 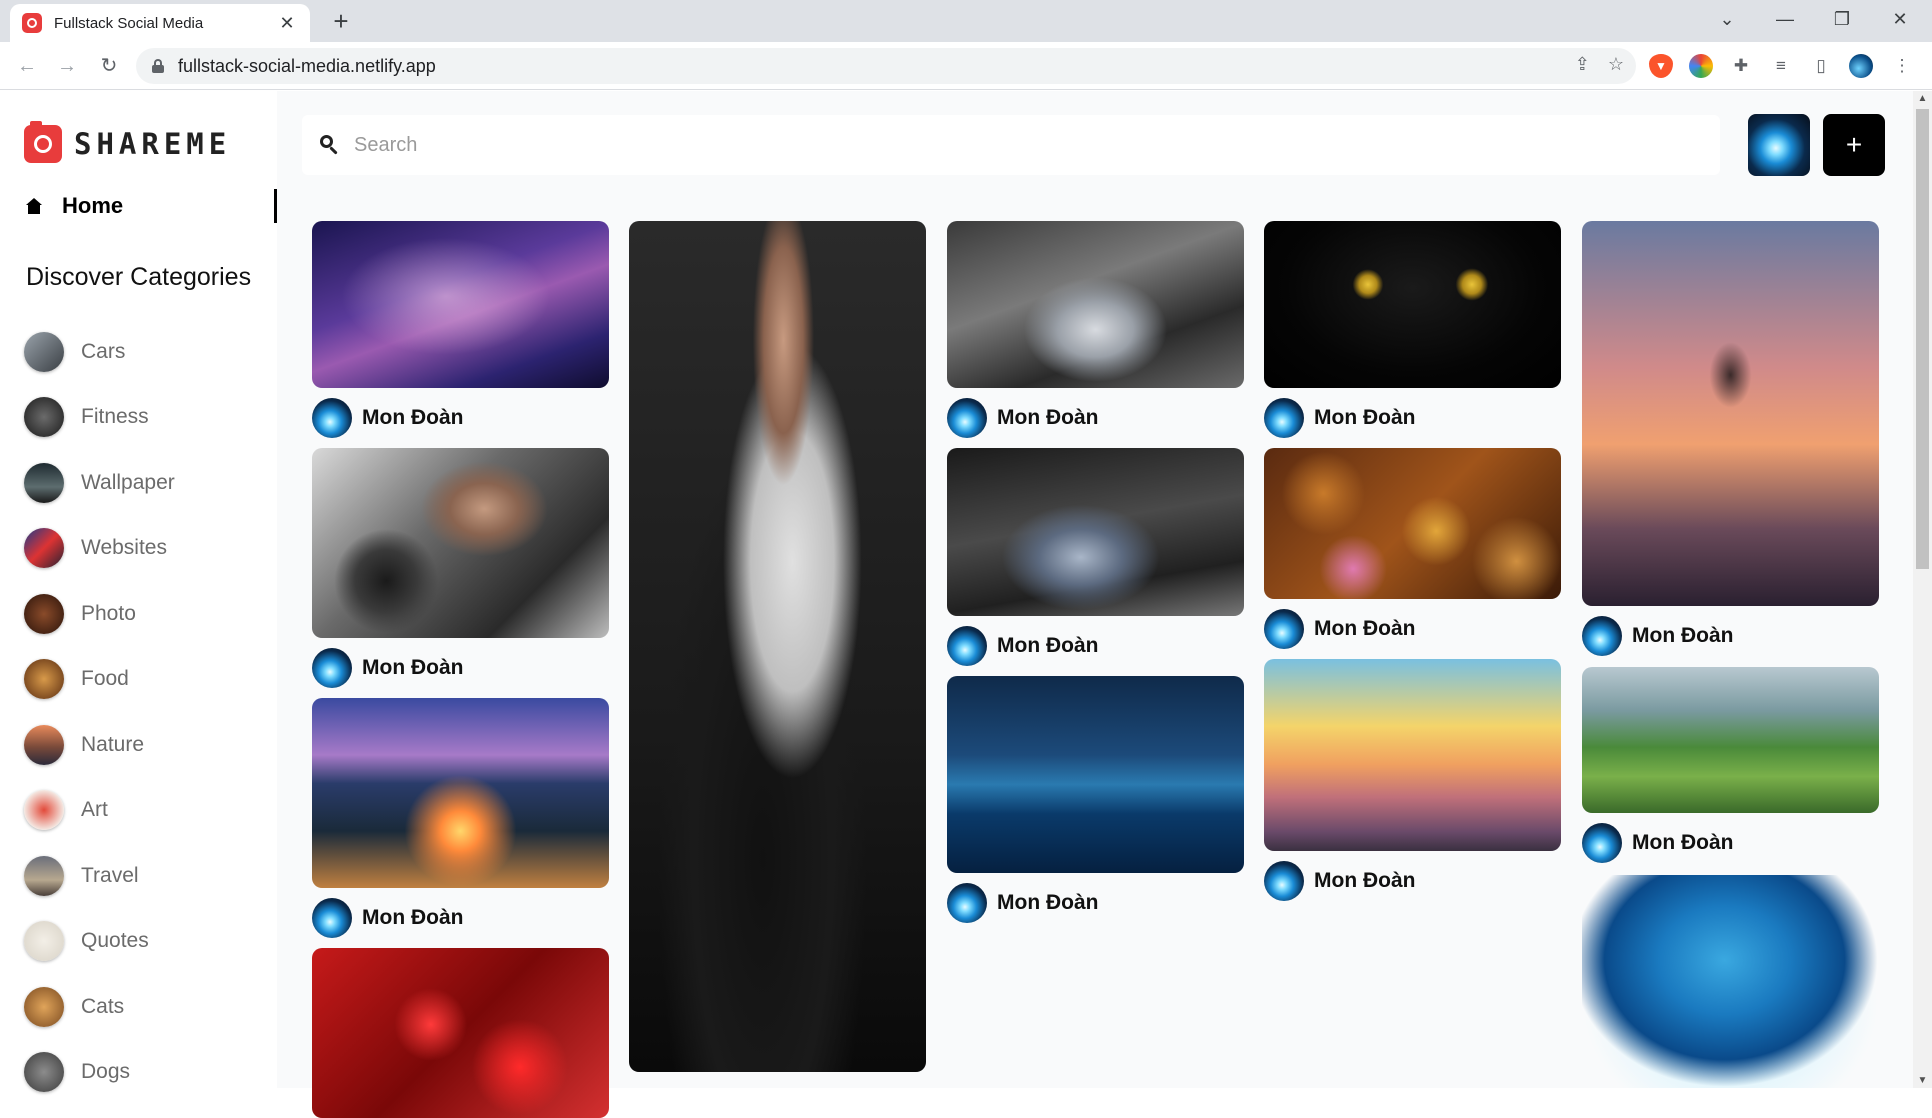 What do you see at coordinates (1582, 64) in the screenshot?
I see `share-icon: ⇪` at bounding box center [1582, 64].